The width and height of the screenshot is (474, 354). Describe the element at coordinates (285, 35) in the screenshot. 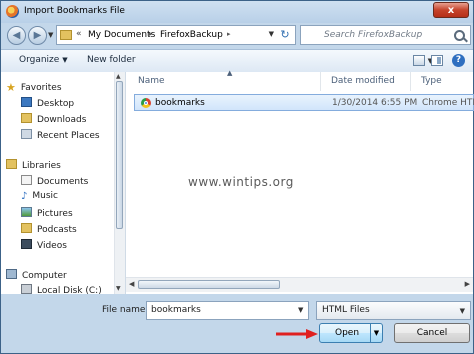

I see `refresh-icon: ↻` at that location.